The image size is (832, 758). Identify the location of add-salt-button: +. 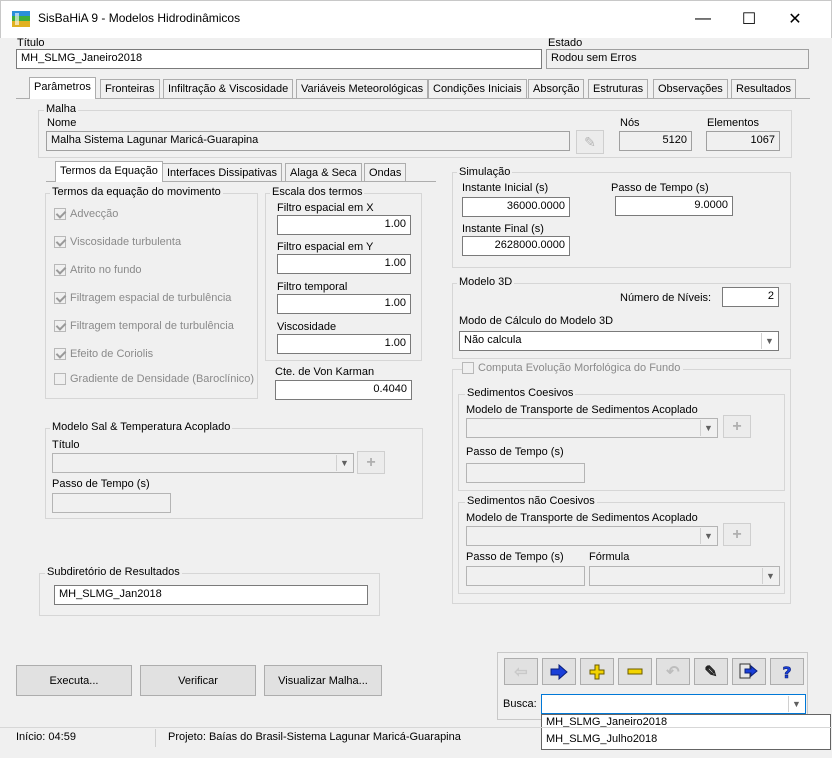
(371, 462).